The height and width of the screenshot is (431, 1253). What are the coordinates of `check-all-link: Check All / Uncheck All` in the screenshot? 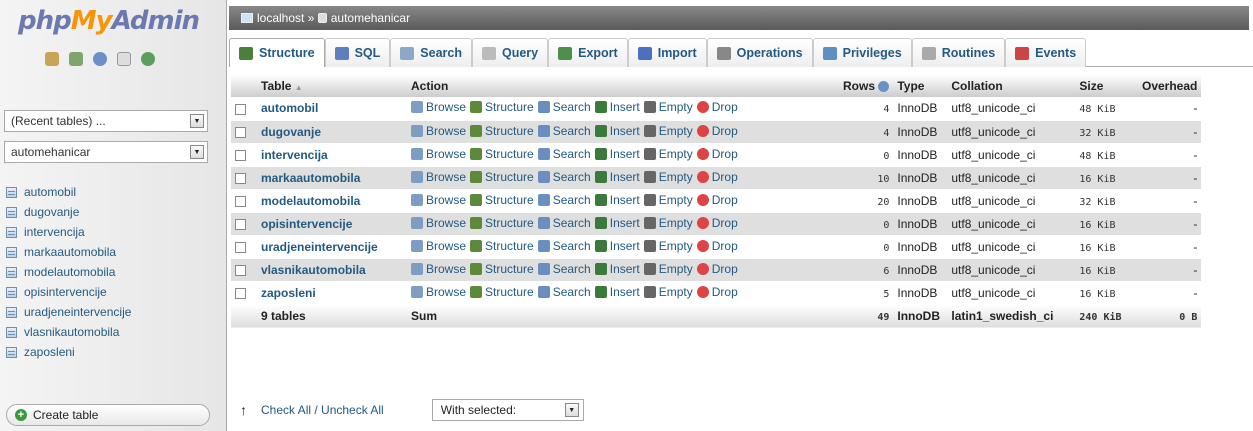 It's located at (322, 410).